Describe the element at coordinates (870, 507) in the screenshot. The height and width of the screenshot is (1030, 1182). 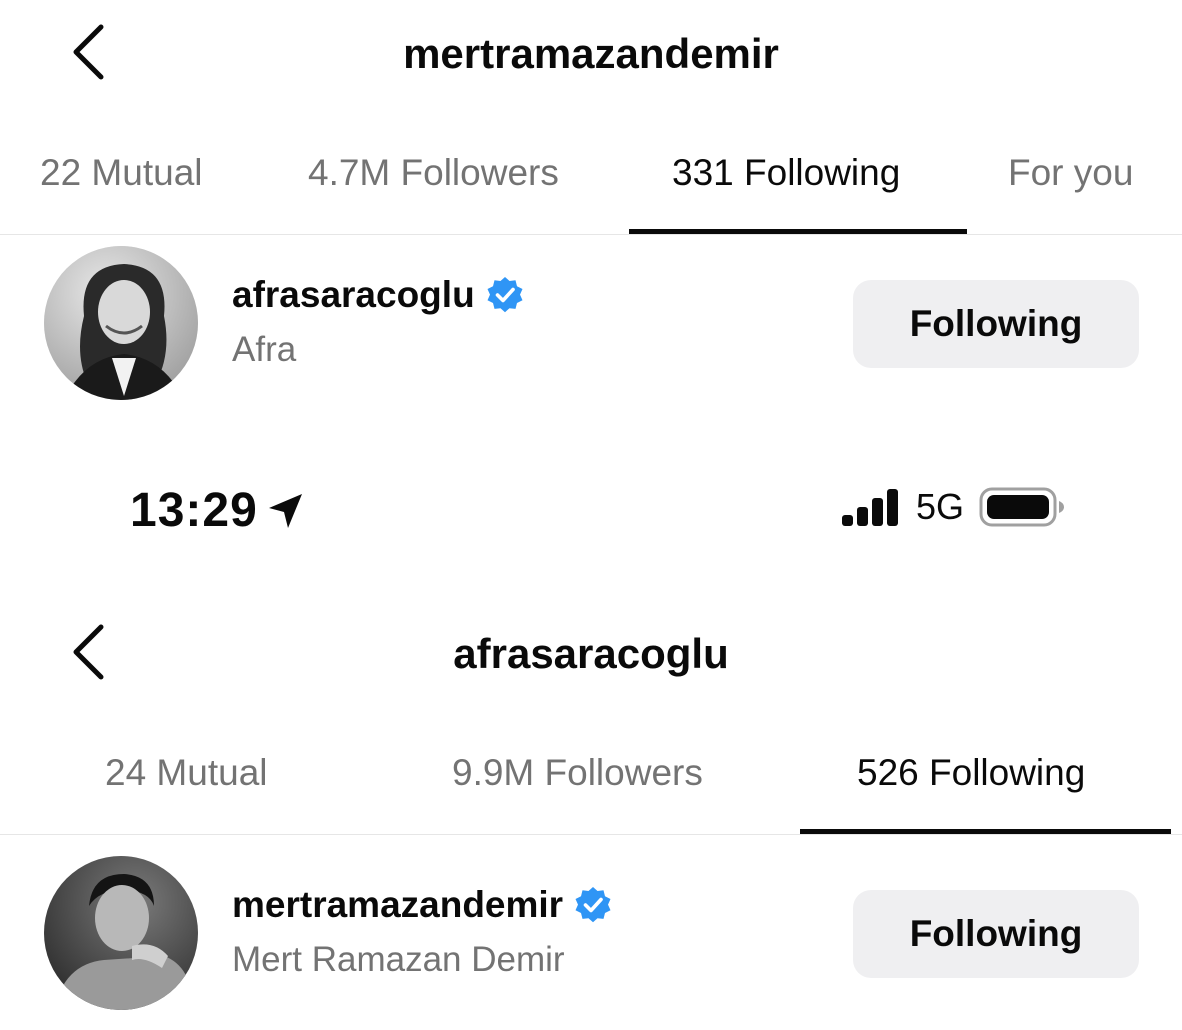
I see `signal-bars-icon` at that location.